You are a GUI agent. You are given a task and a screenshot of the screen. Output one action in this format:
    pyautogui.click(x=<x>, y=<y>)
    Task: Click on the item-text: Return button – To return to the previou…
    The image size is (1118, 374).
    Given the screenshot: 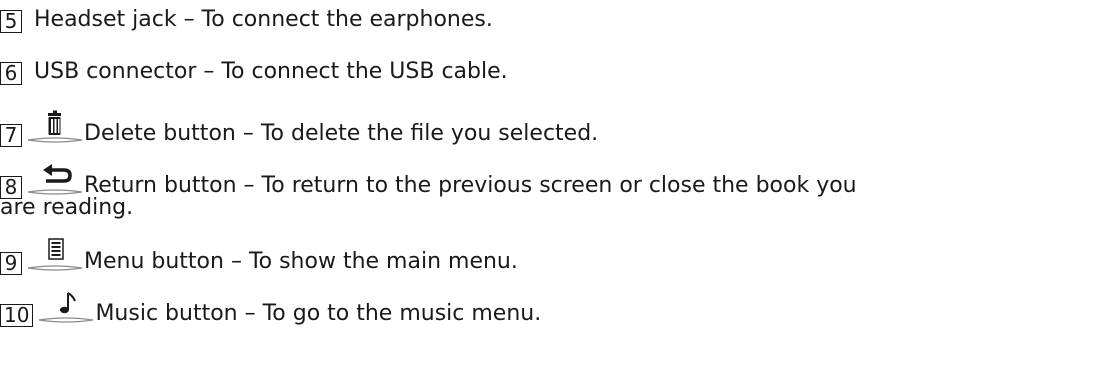 What is the action you would take?
    pyautogui.click(x=470, y=185)
    